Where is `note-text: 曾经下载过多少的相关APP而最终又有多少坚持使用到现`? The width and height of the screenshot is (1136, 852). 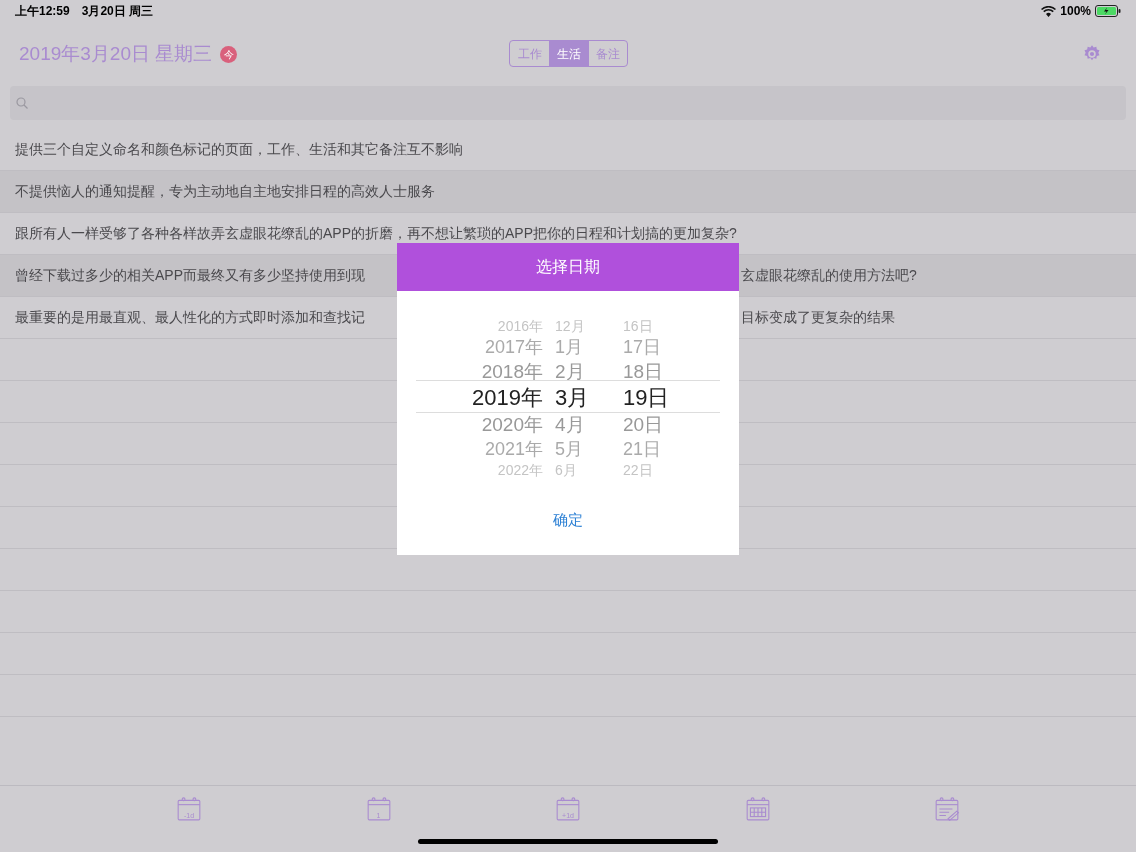 note-text: 曾经下载过多少的相关APP而最终又有多少坚持使用到现 is located at coordinates (206, 275).